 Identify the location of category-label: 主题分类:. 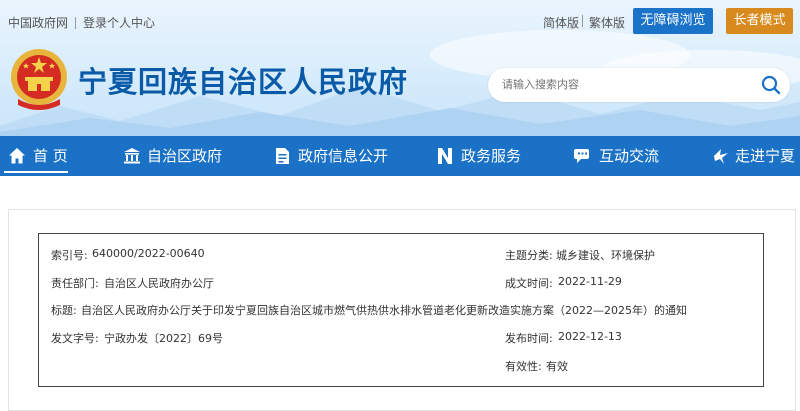
(529, 255).